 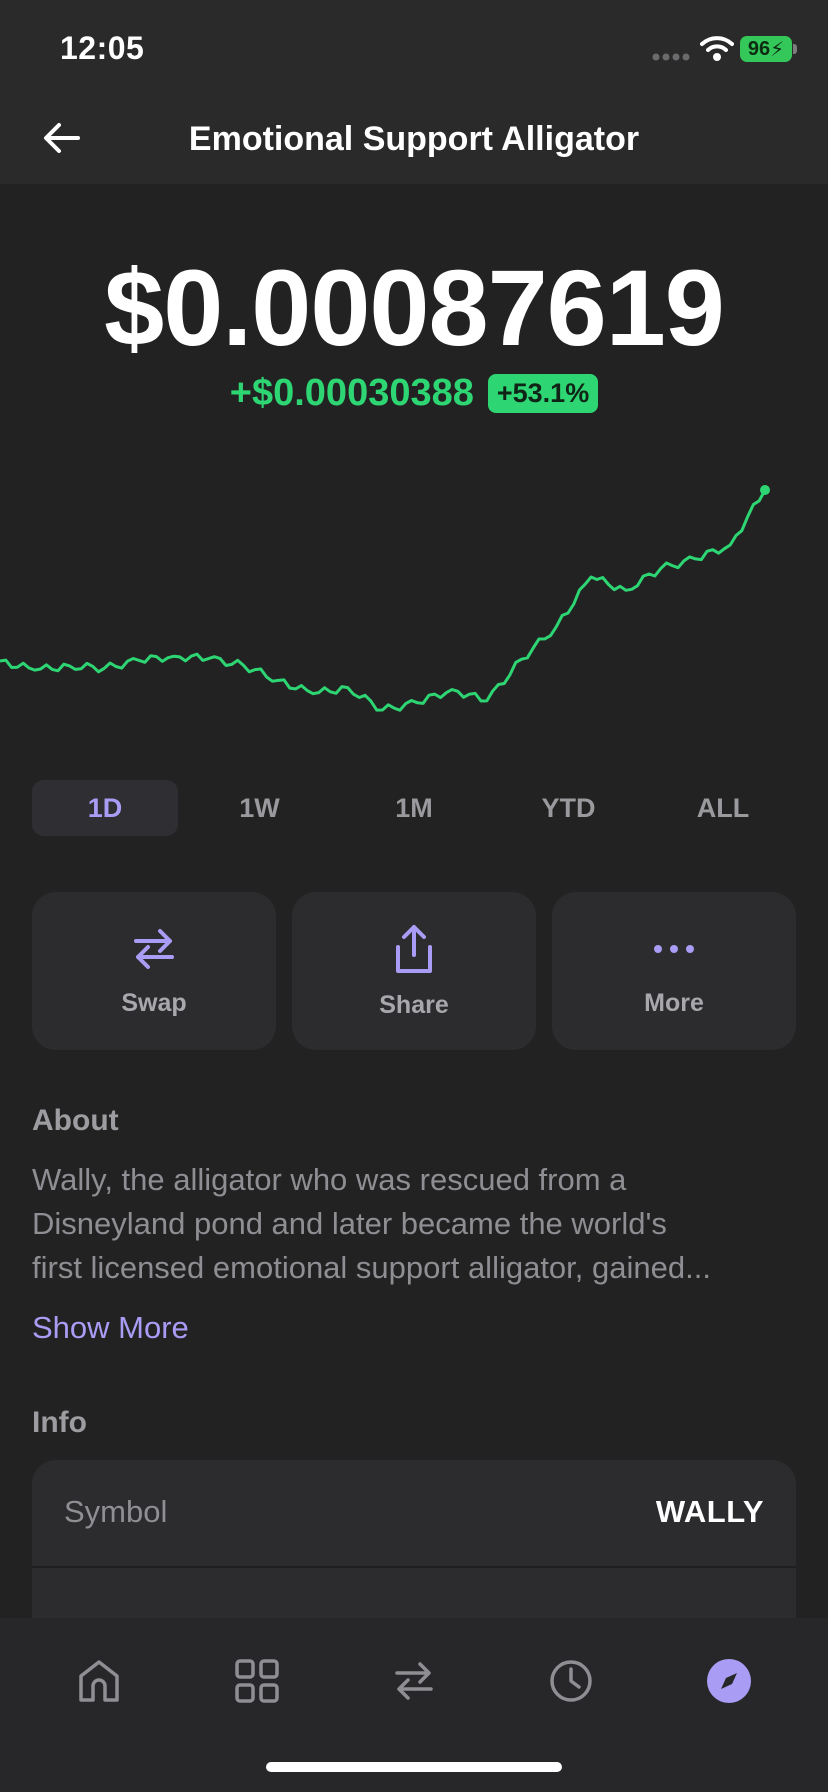 What do you see at coordinates (414, 948) in the screenshot?
I see `share-icon` at bounding box center [414, 948].